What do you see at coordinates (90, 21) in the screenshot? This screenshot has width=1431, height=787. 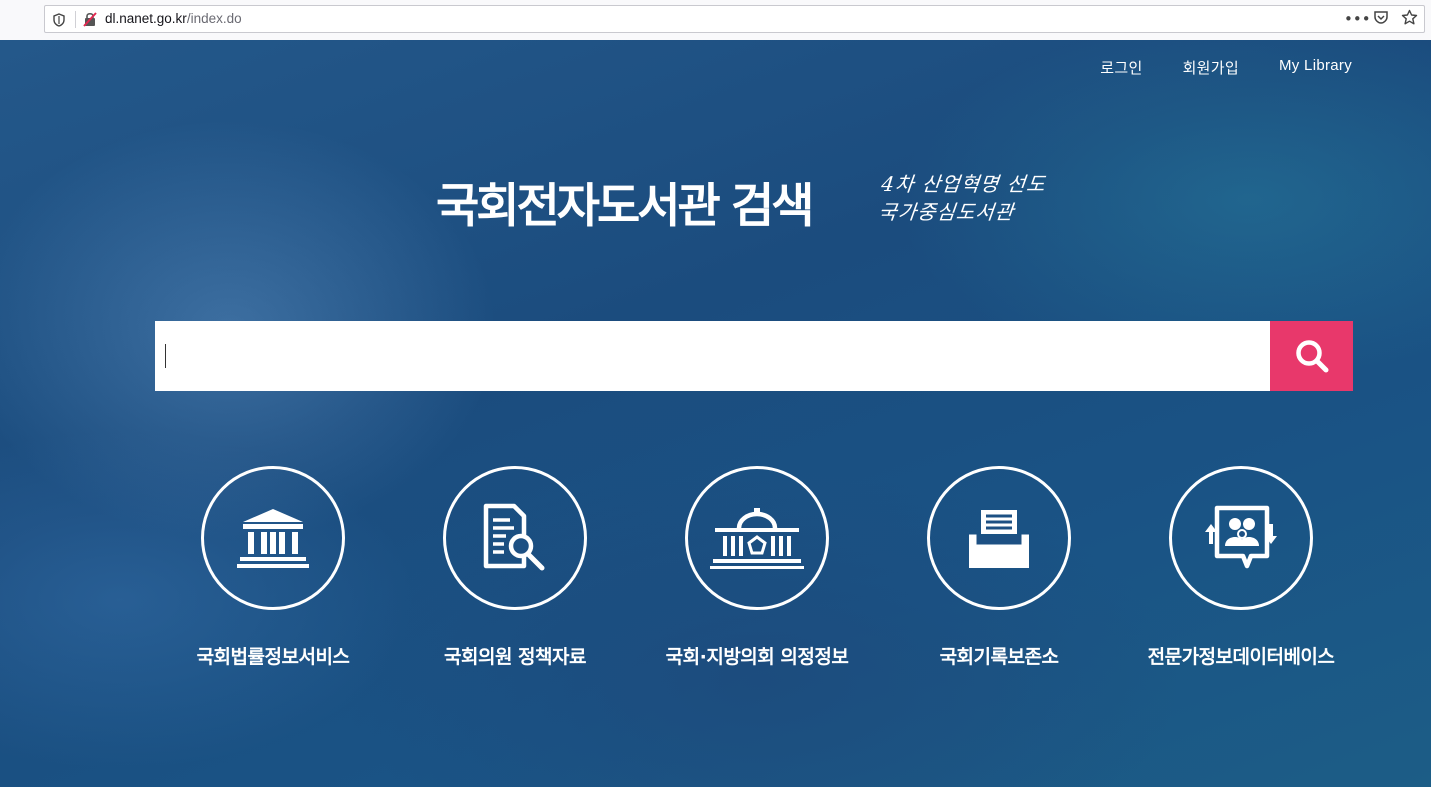 I see `insecure-lock-icon` at bounding box center [90, 21].